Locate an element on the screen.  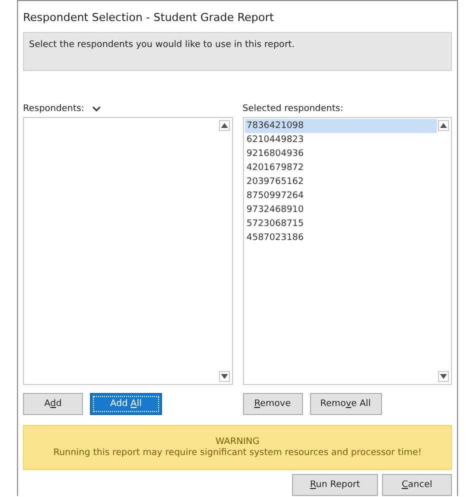
list-item: 8750997264 is located at coordinates (340, 196).